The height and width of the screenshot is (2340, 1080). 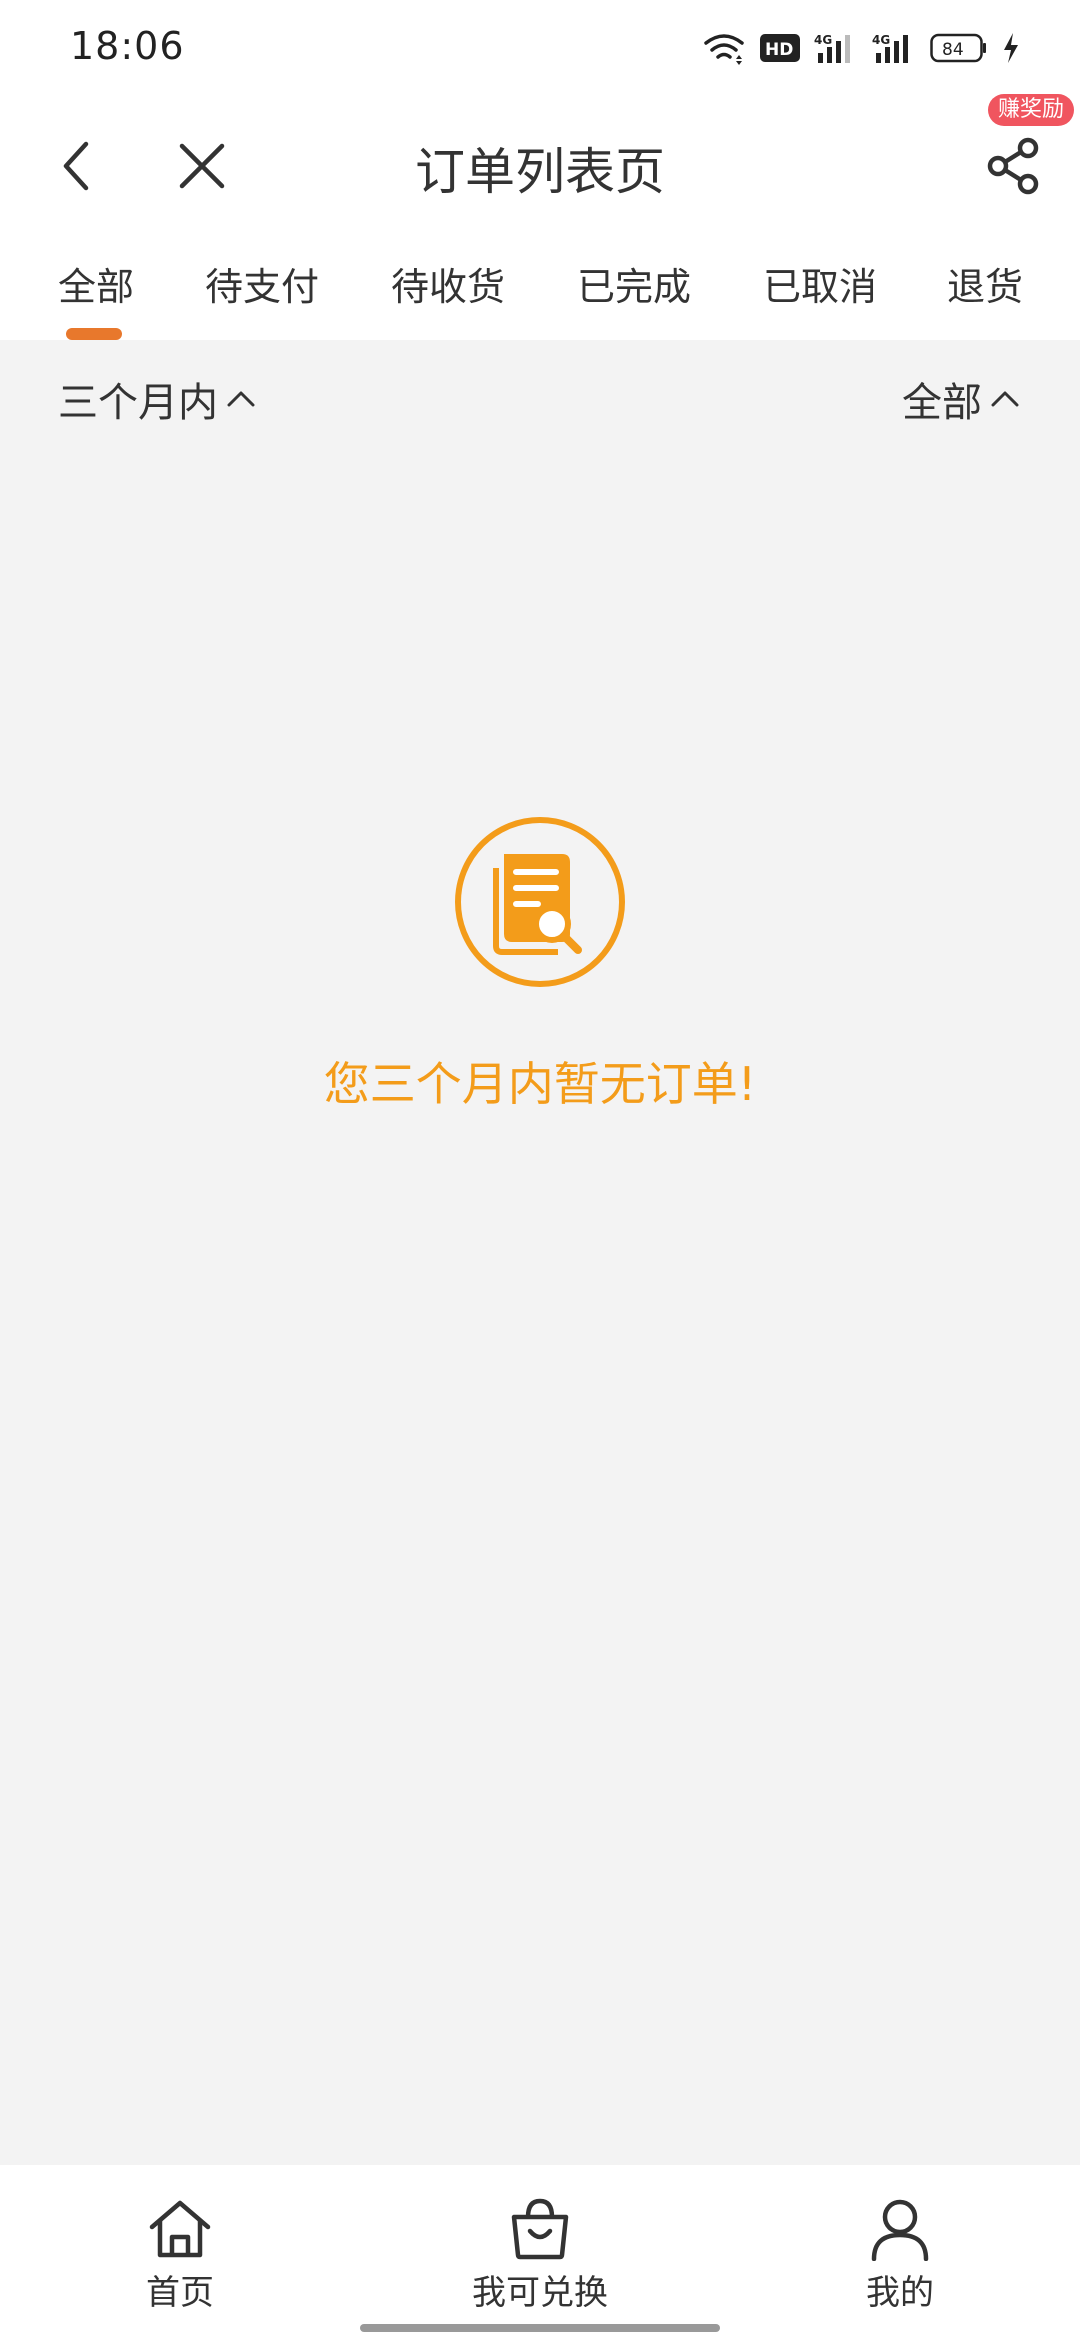 What do you see at coordinates (96, 283) in the screenshot?
I see `tab-all: 全部` at bounding box center [96, 283].